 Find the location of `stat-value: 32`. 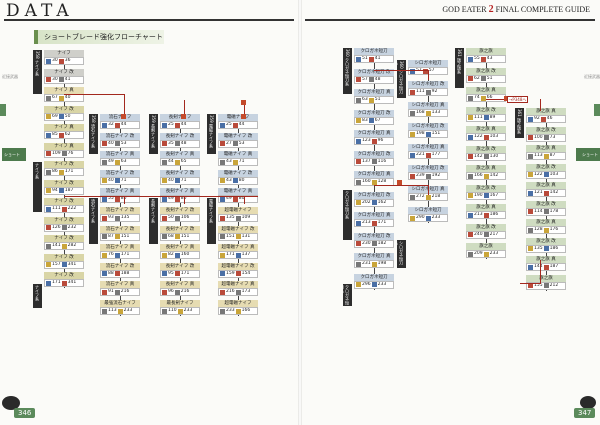

stat-value: 32 is located at coordinates (111, 124).